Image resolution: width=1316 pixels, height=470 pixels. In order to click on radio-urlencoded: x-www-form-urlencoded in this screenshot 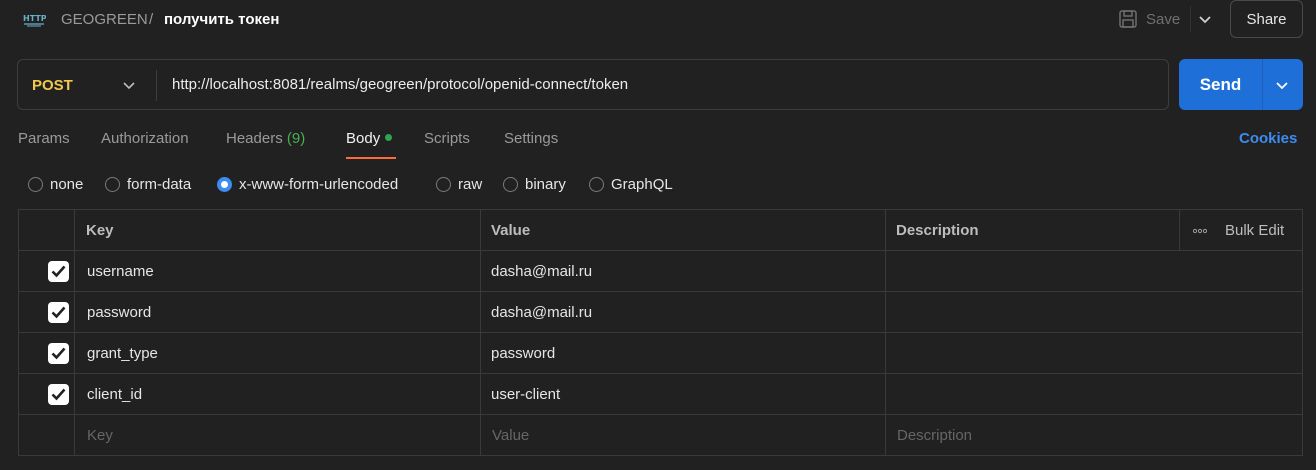, I will do `click(307, 184)`.